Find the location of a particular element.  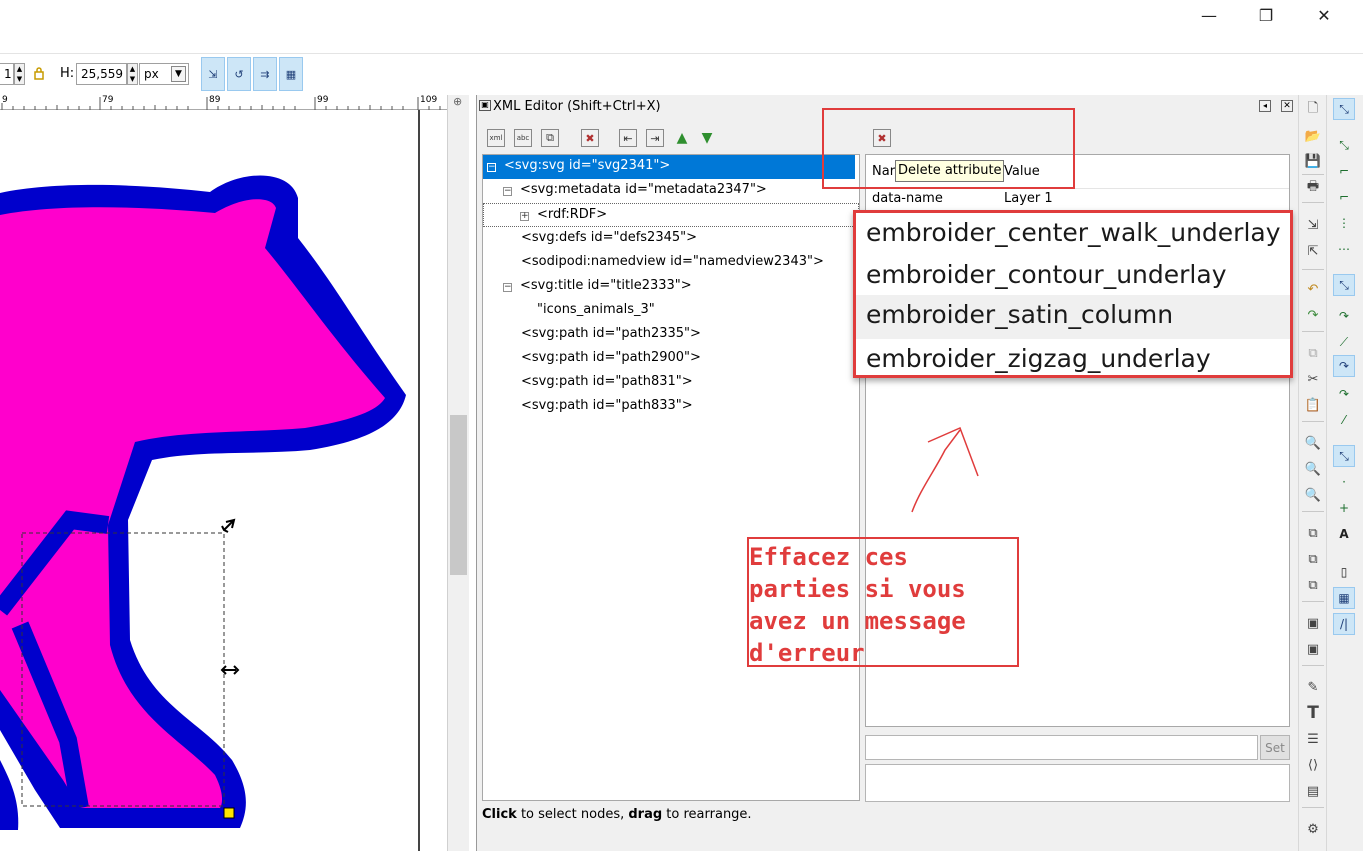

tree-node-title: − <svg:title id="title2333"> is located at coordinates (597, 287).